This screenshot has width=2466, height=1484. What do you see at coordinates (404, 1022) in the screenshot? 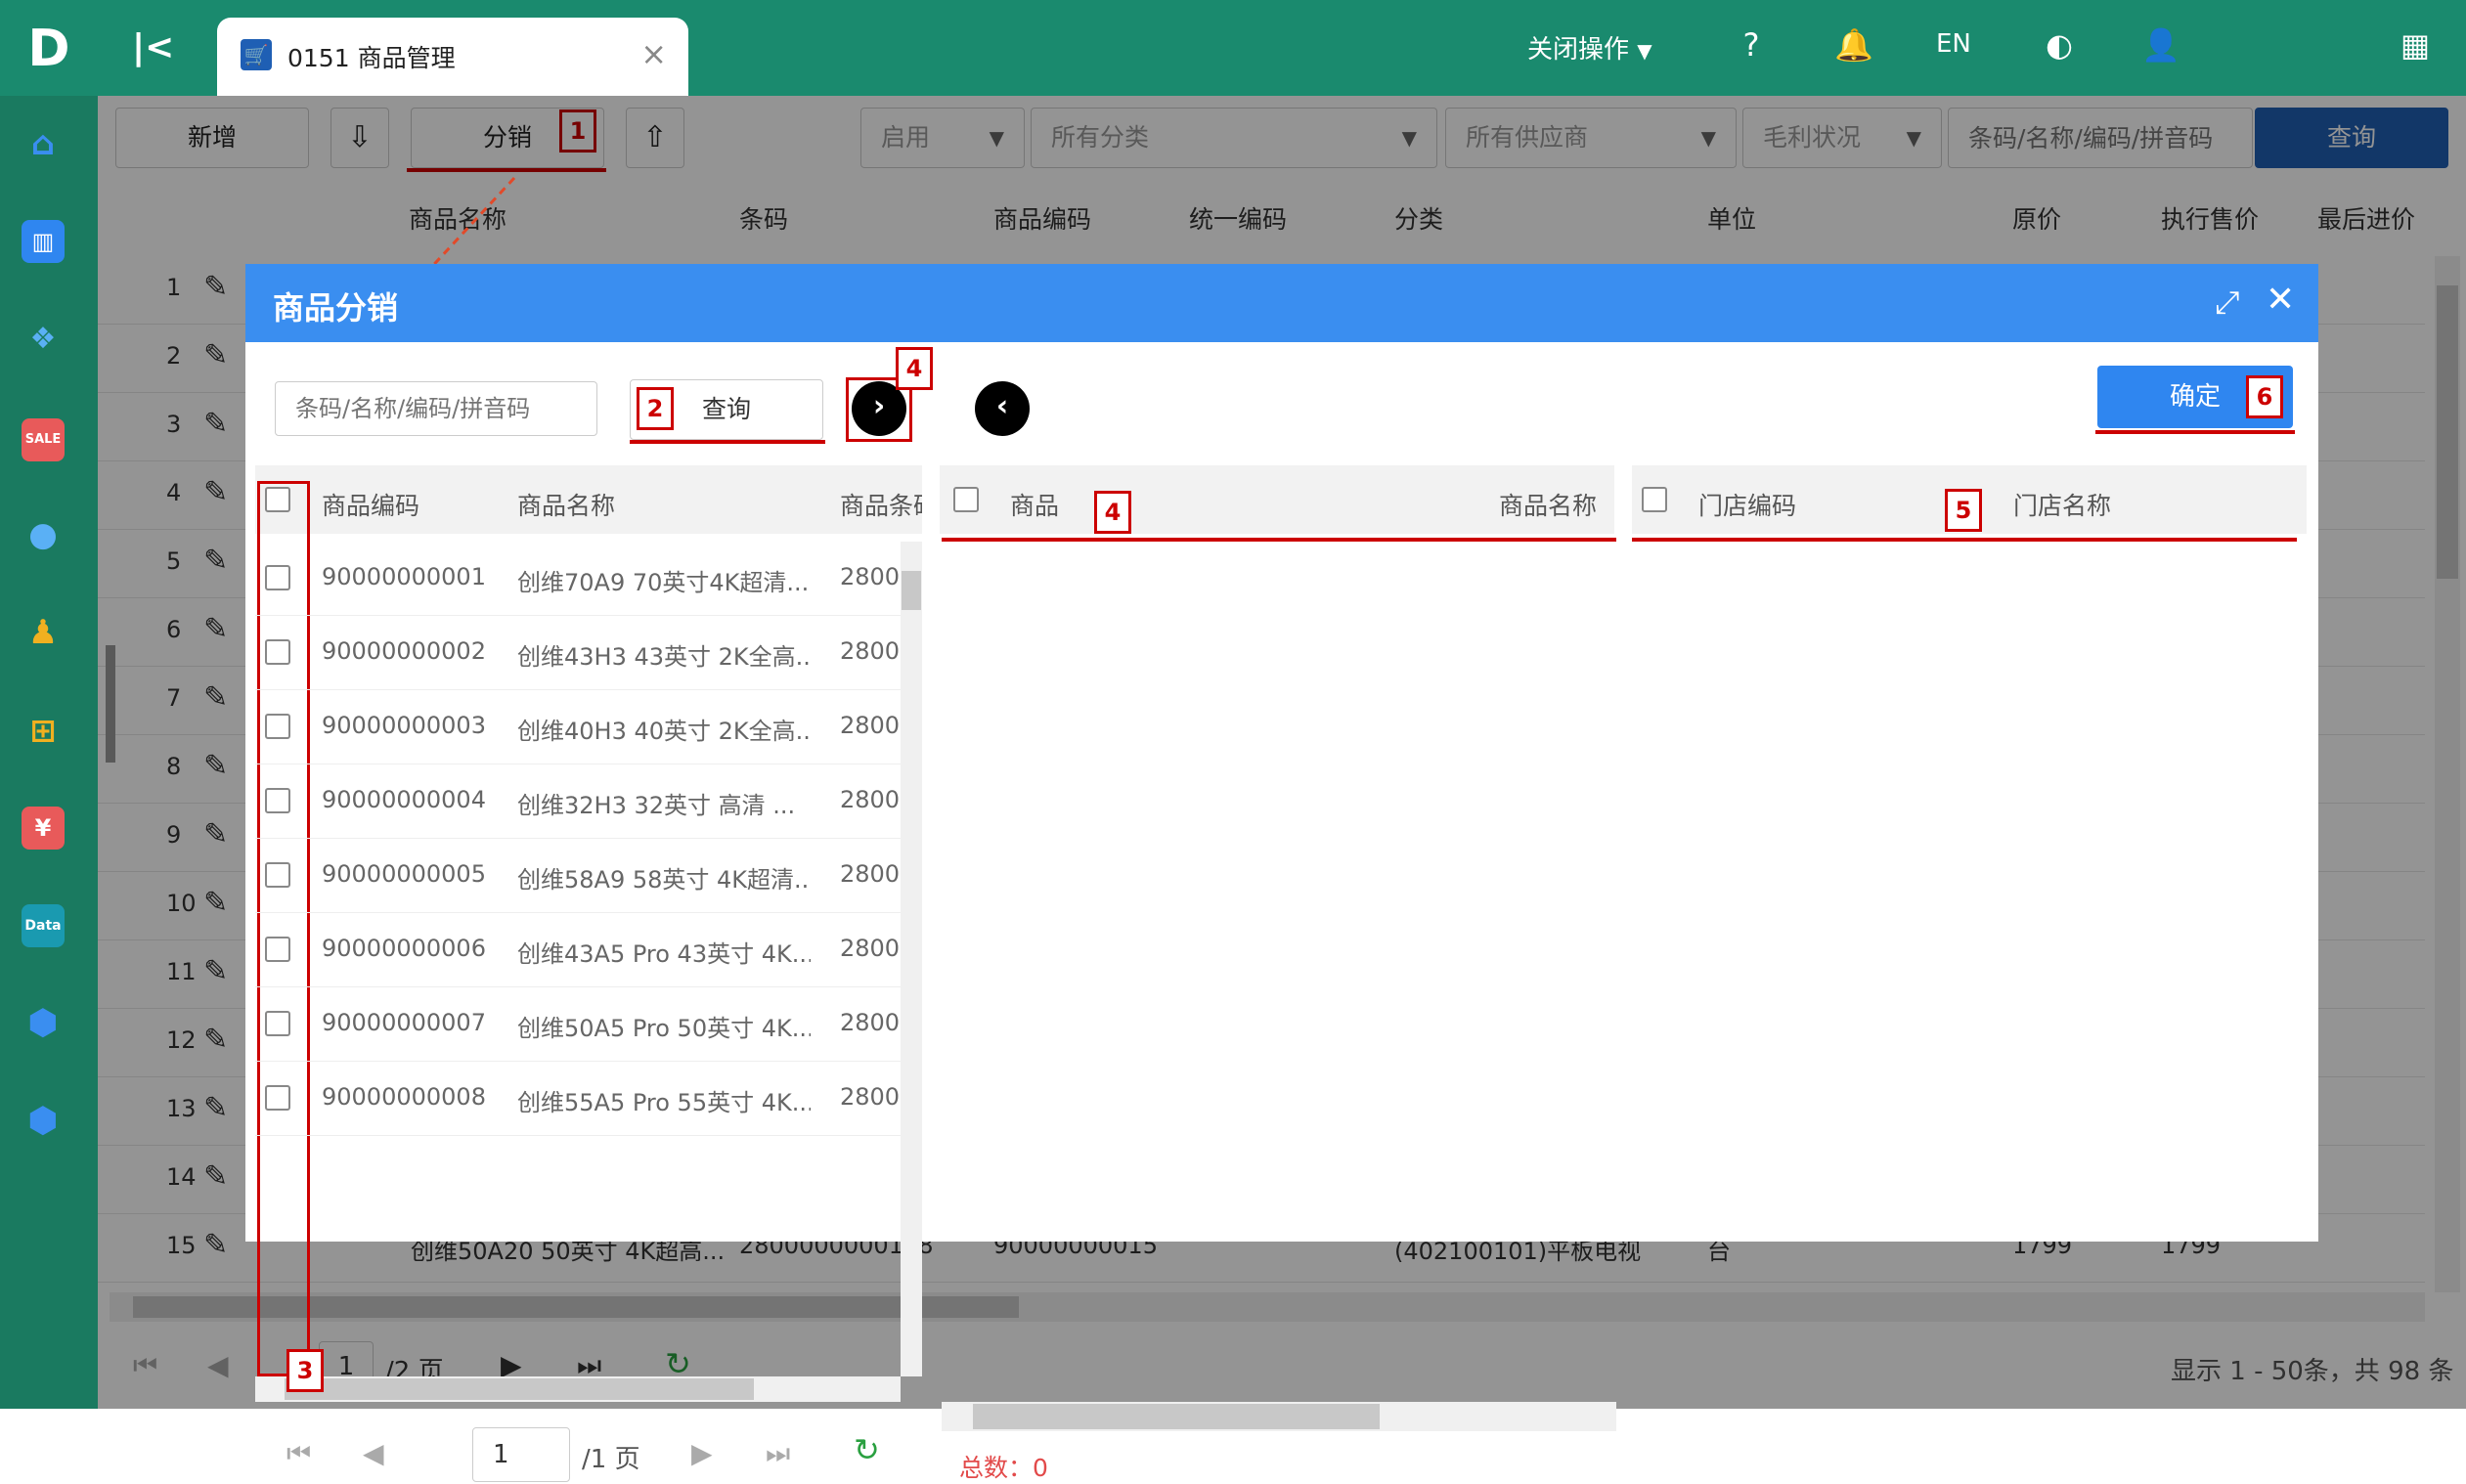
I see `product-code: 90000000007` at bounding box center [404, 1022].